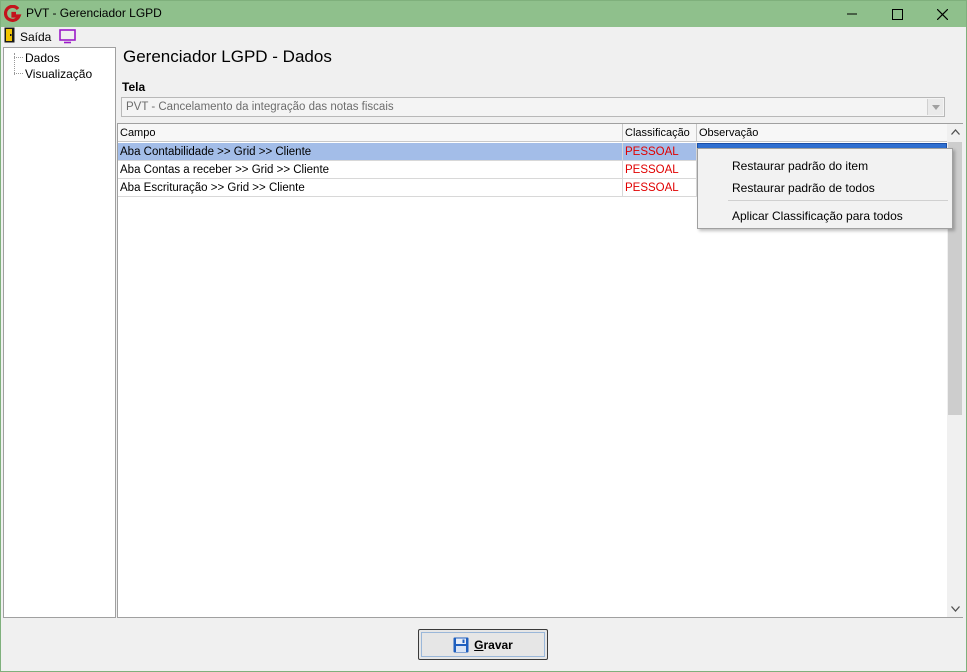 The width and height of the screenshot is (967, 672). What do you see at coordinates (370, 151) in the screenshot?
I see `cell-campo: Aba Contabilidade >> Grid >> Cliente` at bounding box center [370, 151].